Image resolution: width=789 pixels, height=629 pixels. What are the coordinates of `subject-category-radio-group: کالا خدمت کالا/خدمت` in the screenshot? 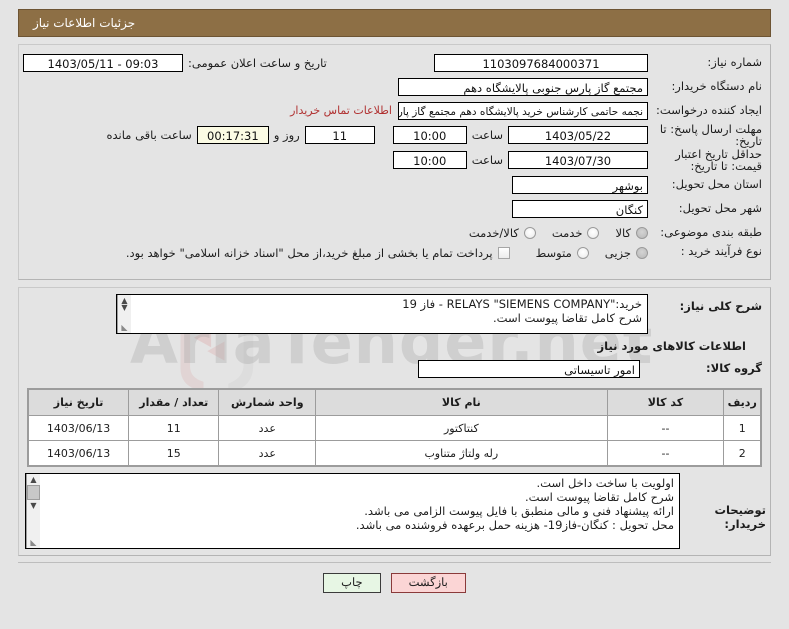 It's located at (550, 233).